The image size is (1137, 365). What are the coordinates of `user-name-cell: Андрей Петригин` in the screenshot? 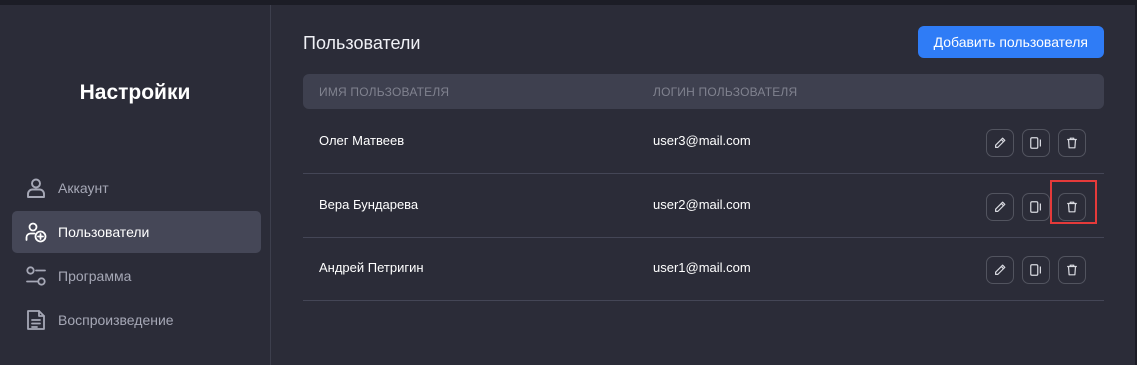 It's located at (371, 267).